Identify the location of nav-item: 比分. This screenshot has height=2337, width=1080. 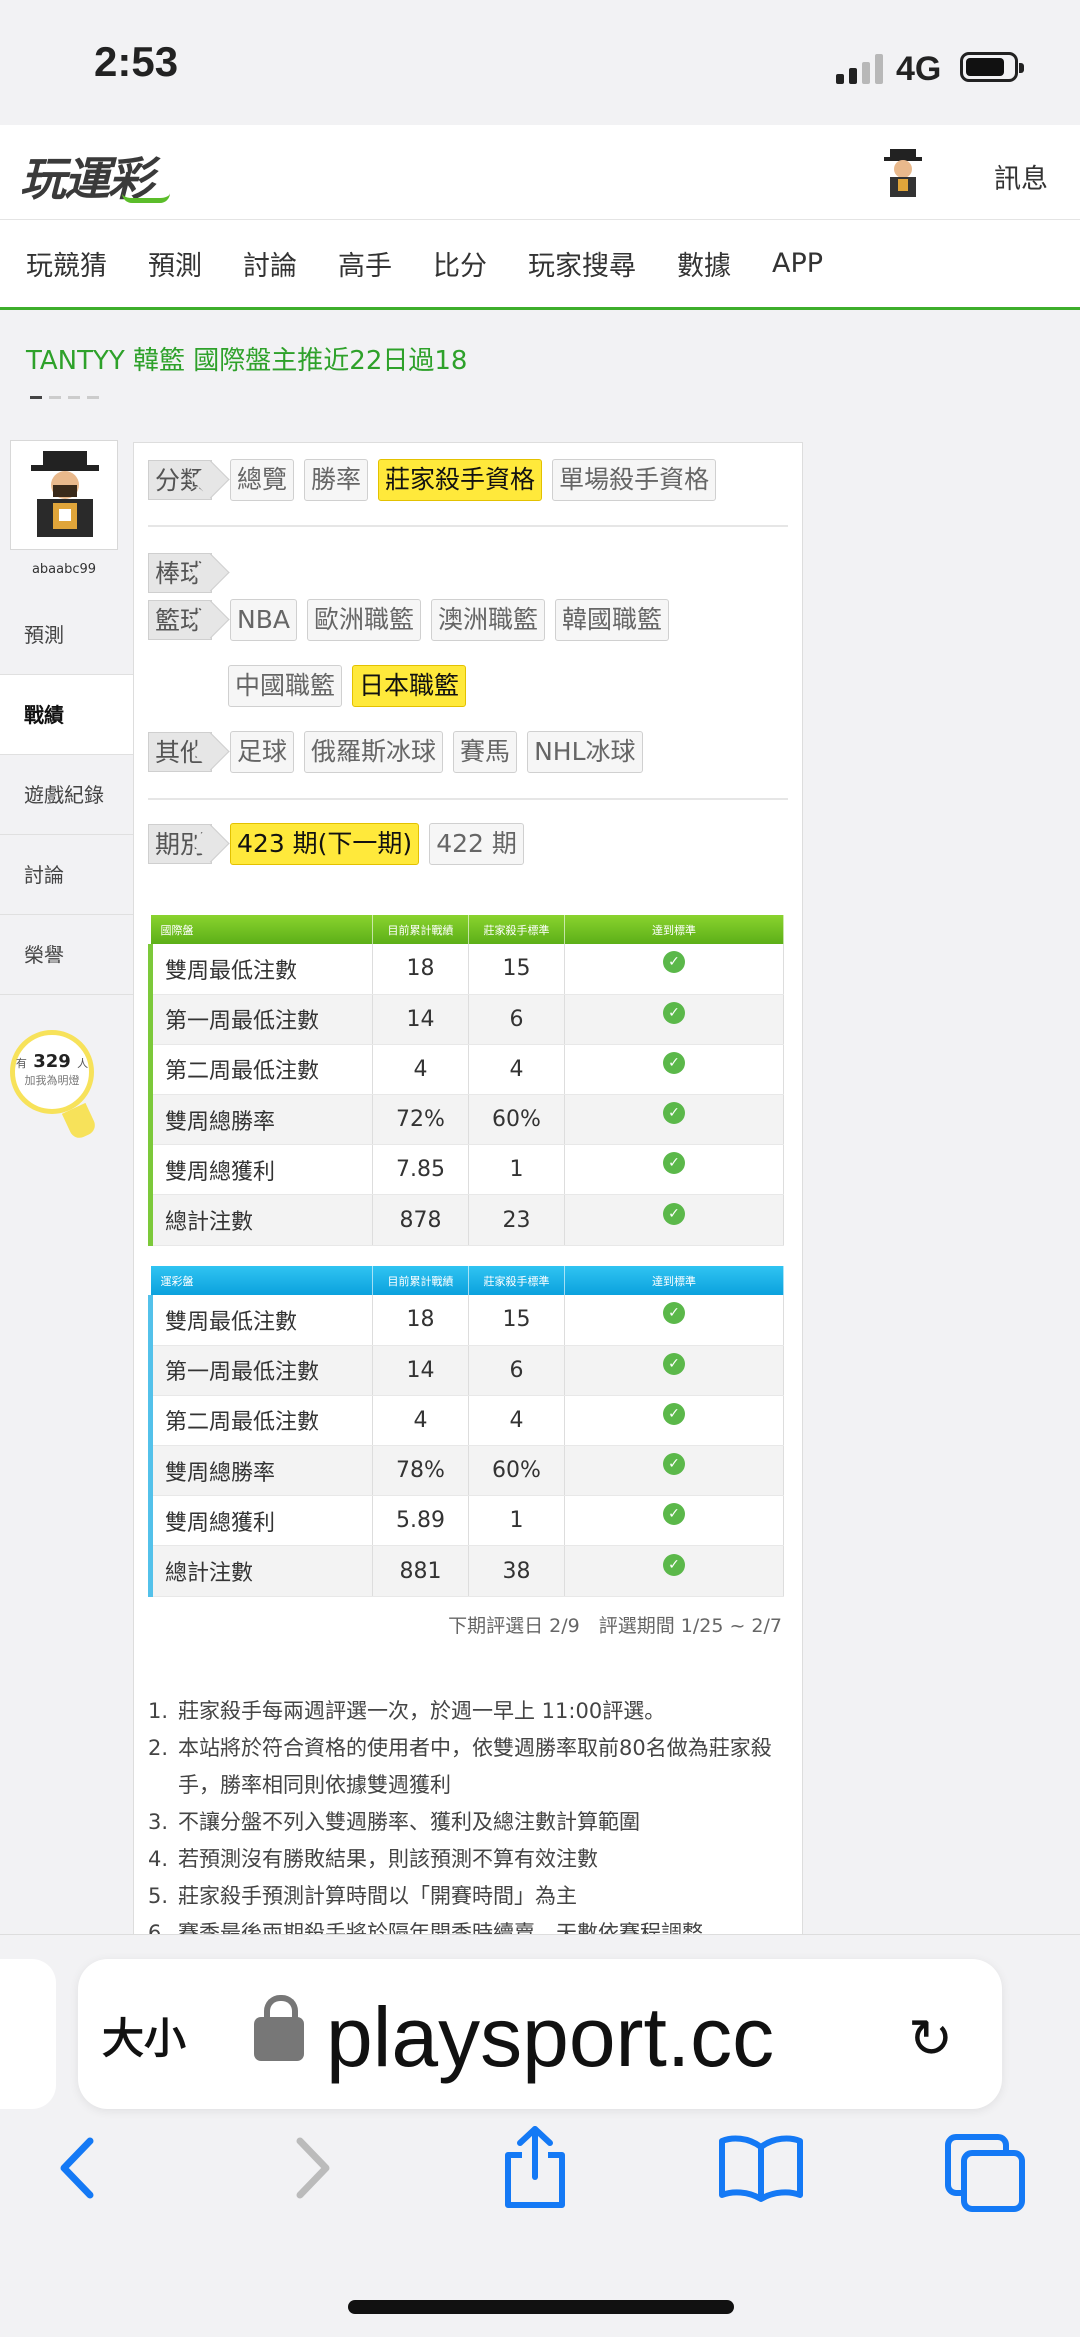
(460, 263).